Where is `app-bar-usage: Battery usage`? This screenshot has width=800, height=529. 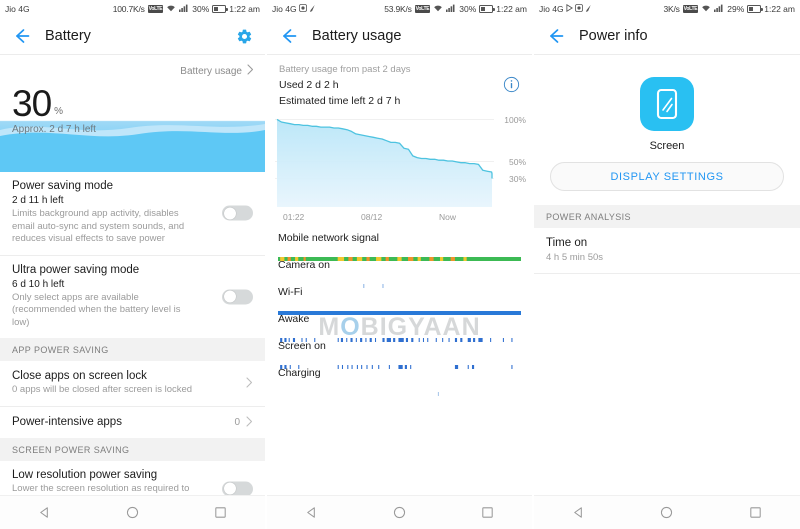
app-bar-usage: Battery usage is located at coordinates (399, 36).